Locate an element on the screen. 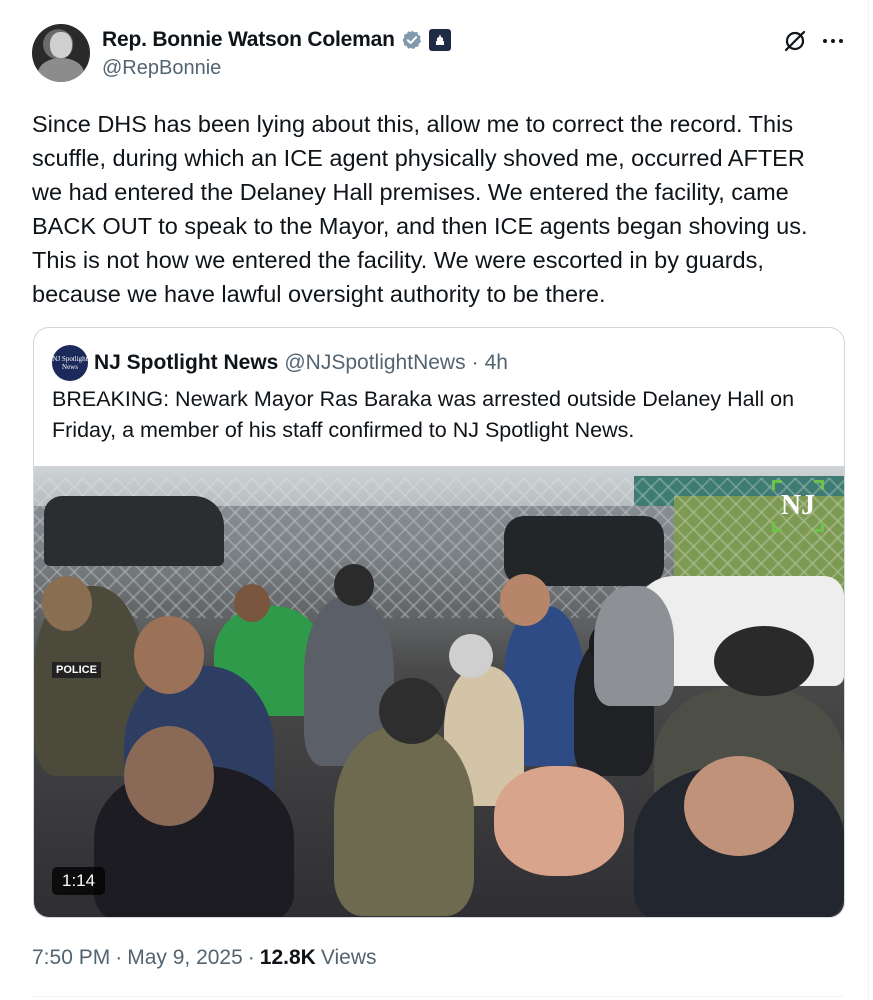  author-avatar is located at coordinates (61, 53).